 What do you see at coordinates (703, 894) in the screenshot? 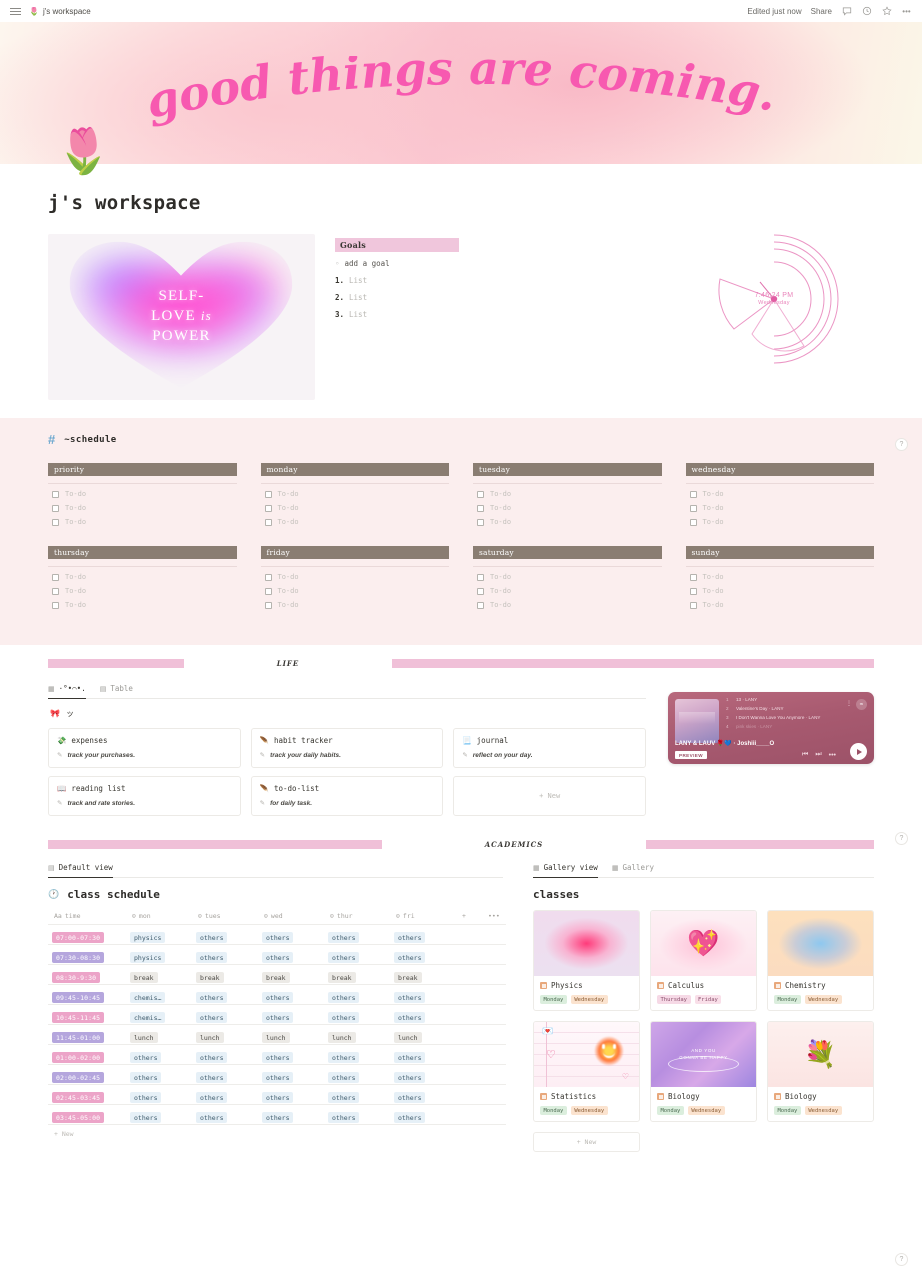
I see `classes-title: classes` at bounding box center [703, 894].